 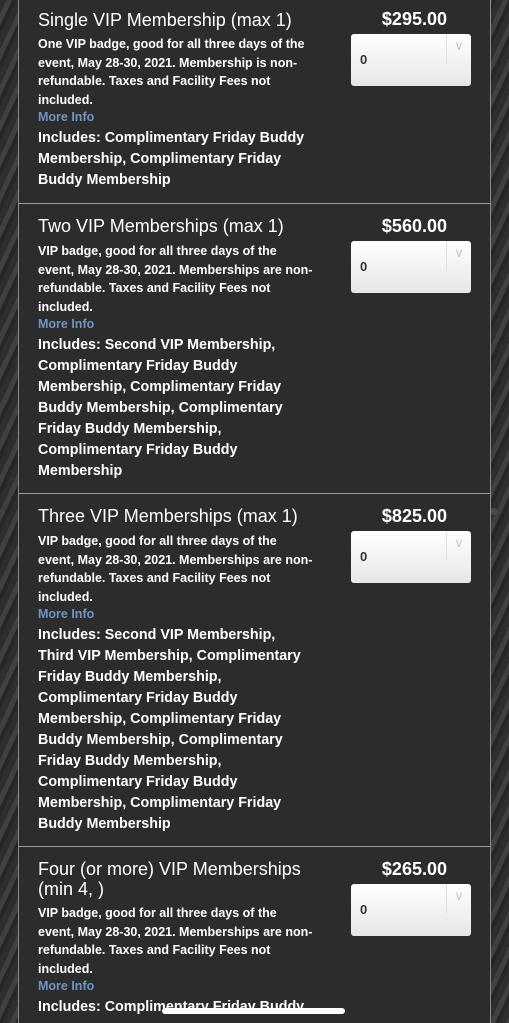 What do you see at coordinates (168, 516) in the screenshot?
I see `ticket-name: Three VIP Memberships (max 1)` at bounding box center [168, 516].